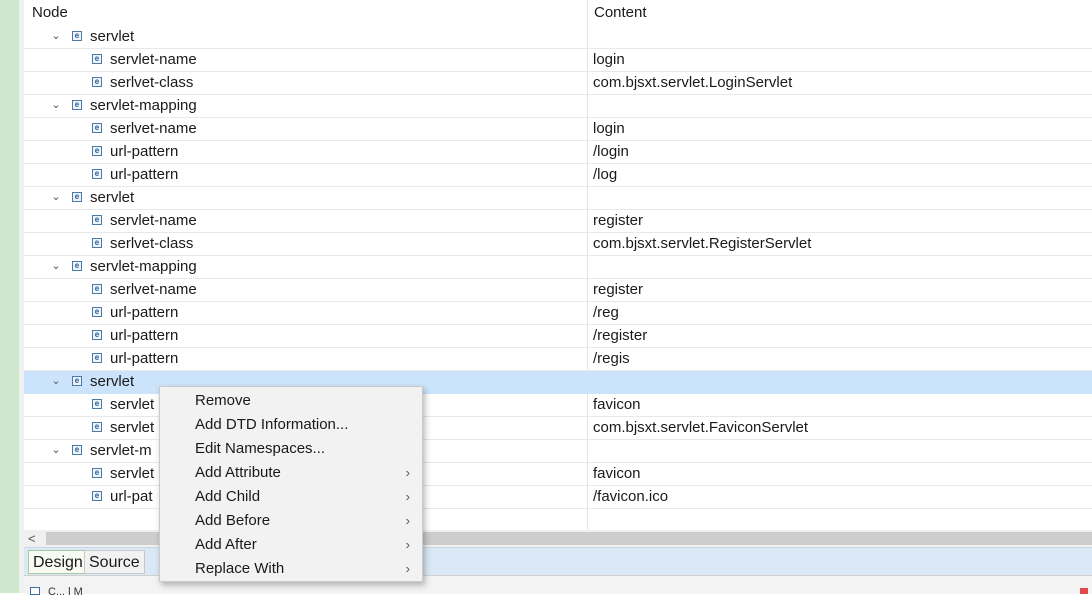 The image size is (1092, 598). I want to click on menu-item-label: Add After, so click(226, 544).